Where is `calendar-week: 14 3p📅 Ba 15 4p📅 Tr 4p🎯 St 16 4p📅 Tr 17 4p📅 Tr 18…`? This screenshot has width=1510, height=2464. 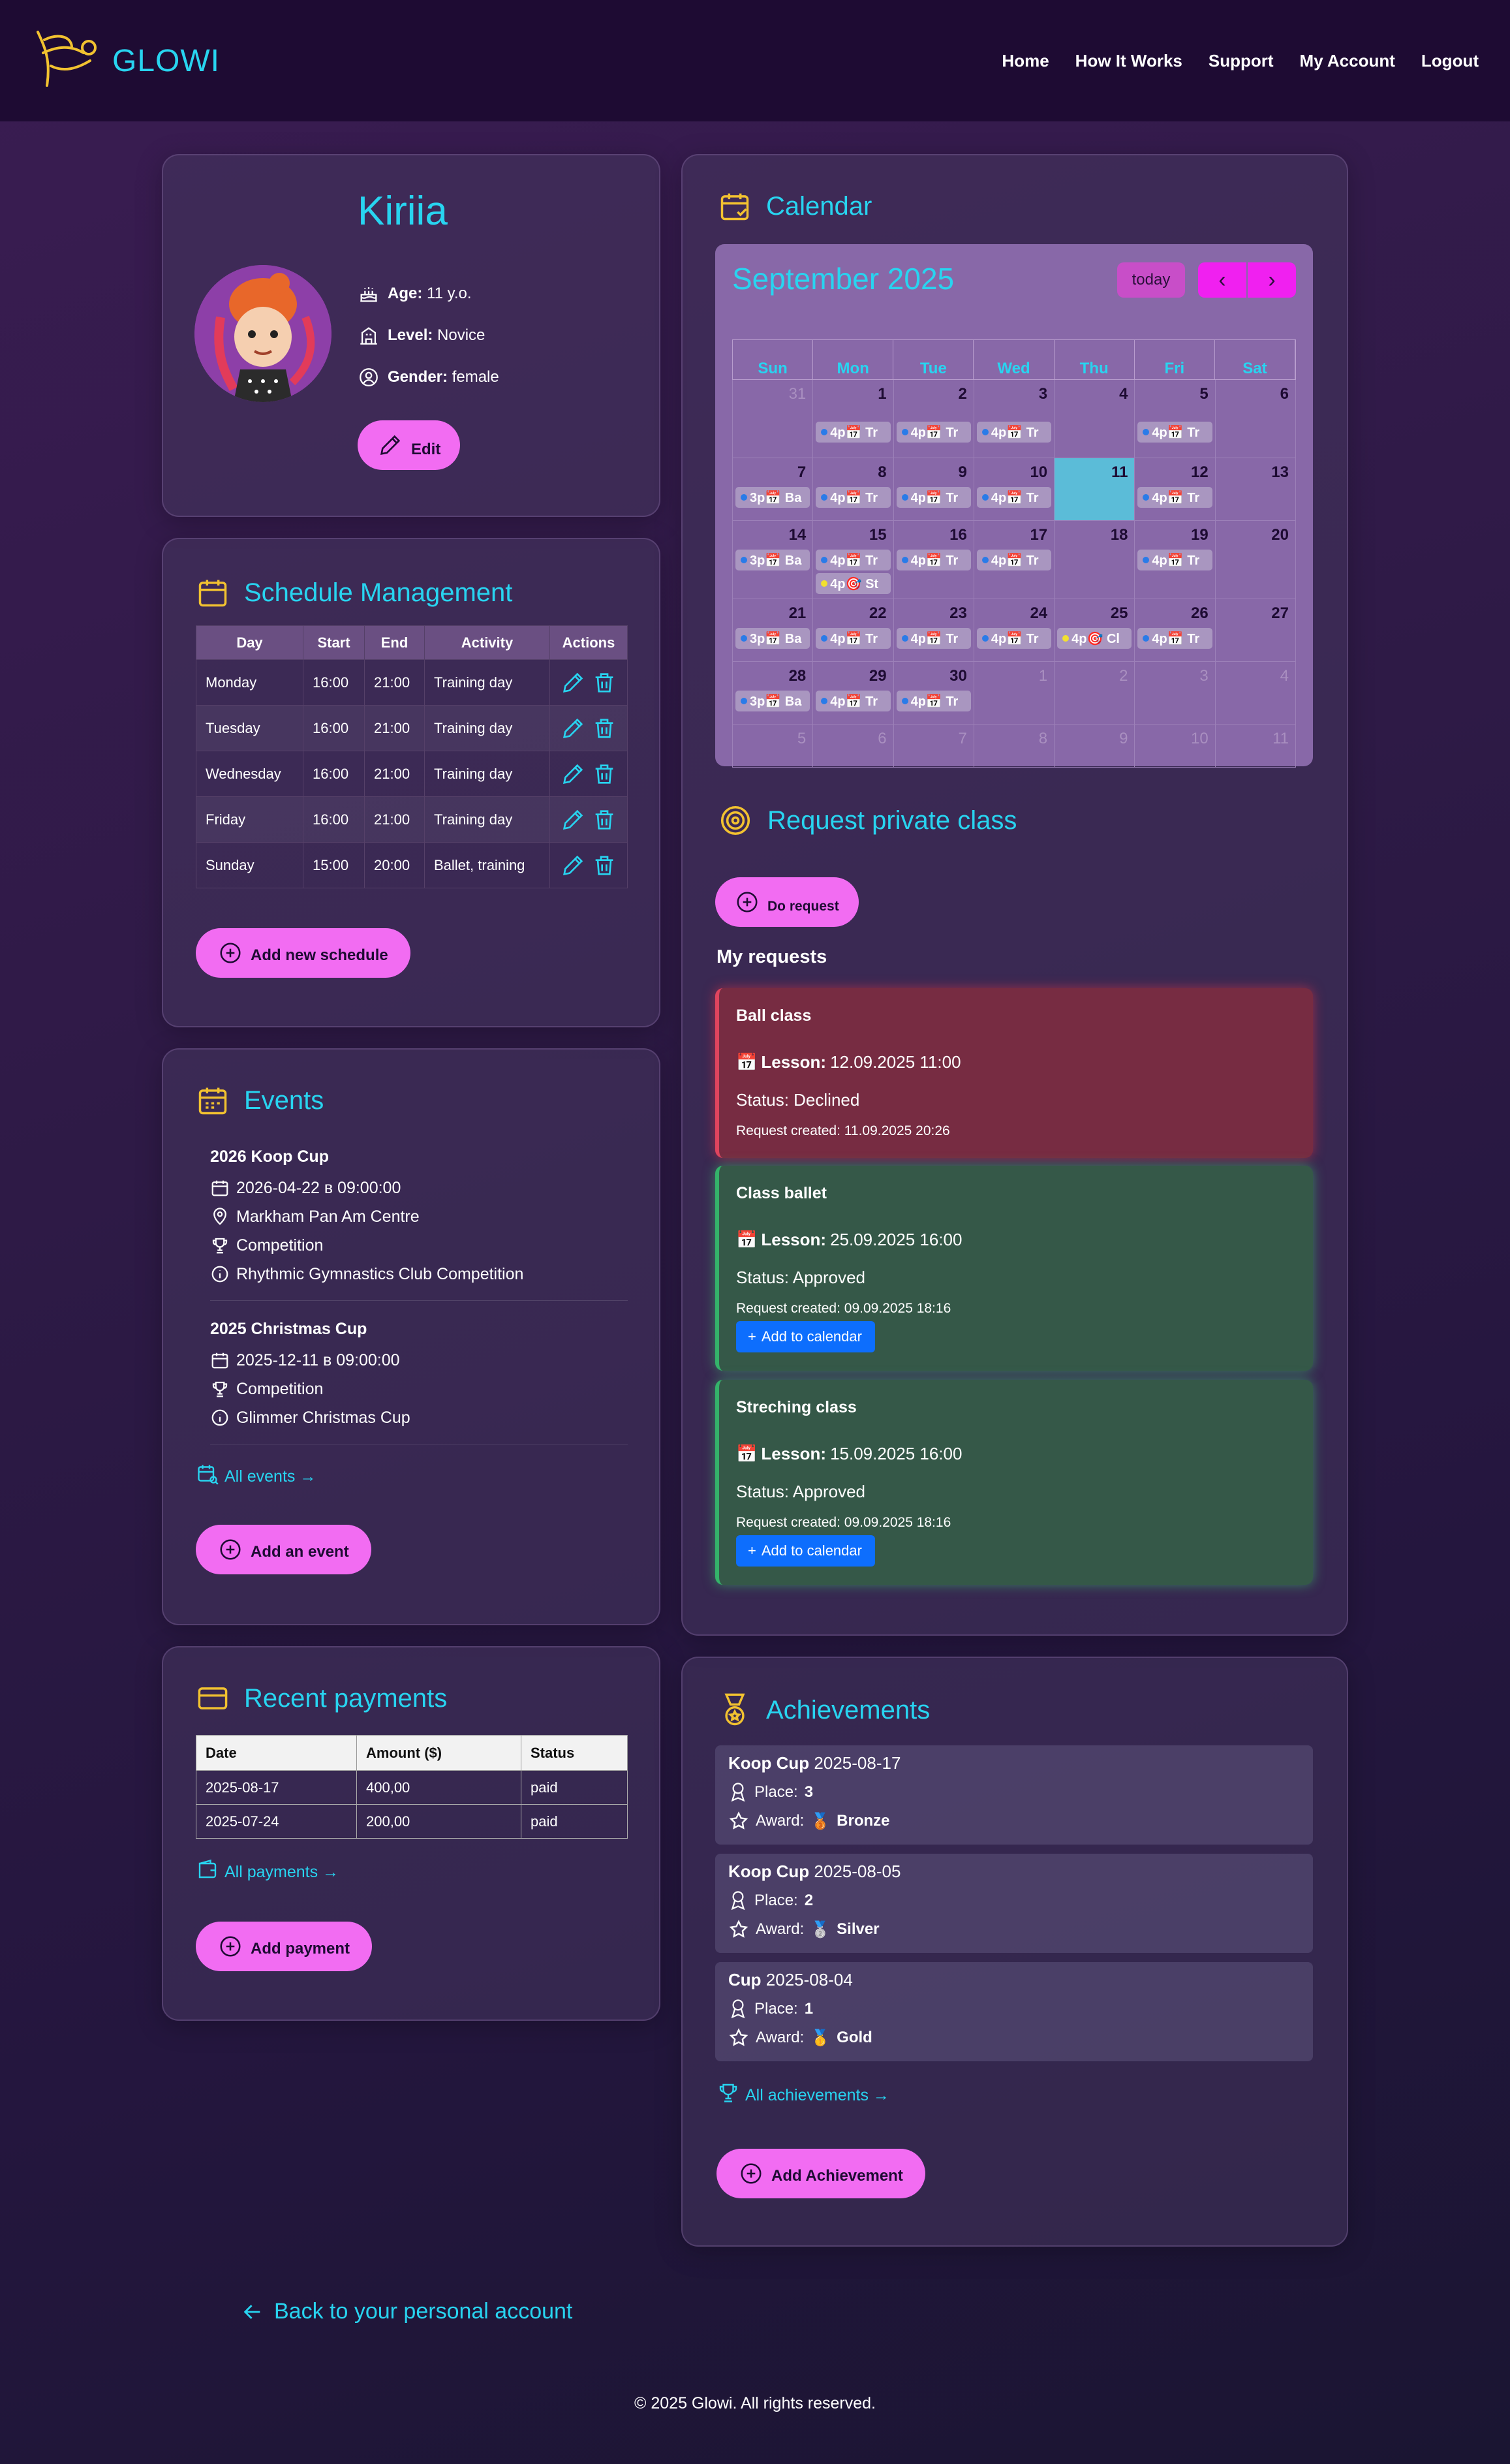 calendar-week: 14 3p📅 Ba 15 4p📅 Tr 4p🎯 St 16 4p📅 Tr 17 4p📅 Tr 18… is located at coordinates (1014, 560).